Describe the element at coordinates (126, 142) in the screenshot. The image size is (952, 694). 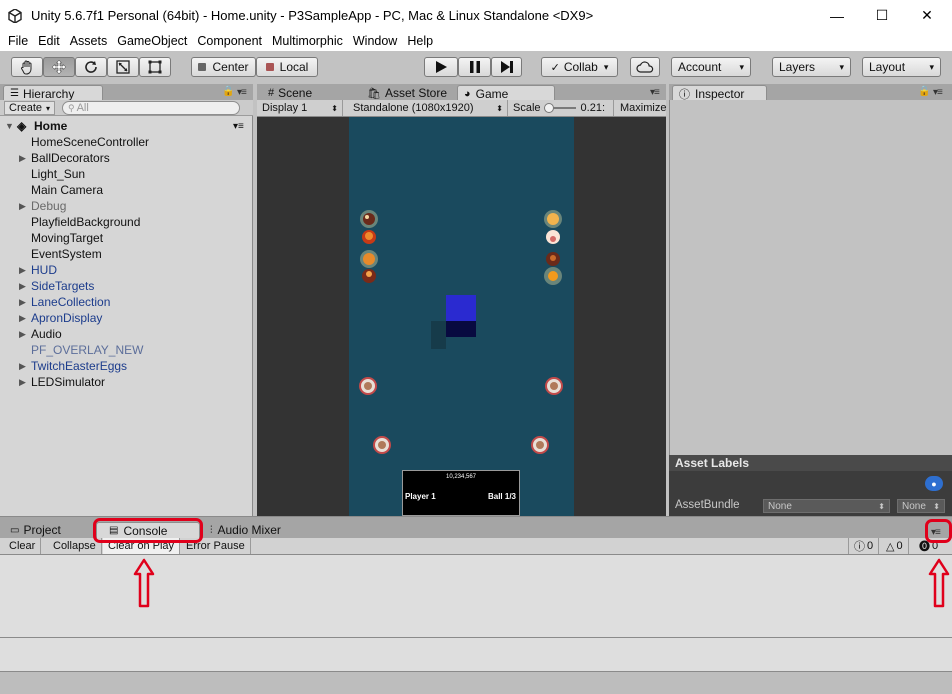
I see `hierarchy-item: HomeSceneController` at that location.